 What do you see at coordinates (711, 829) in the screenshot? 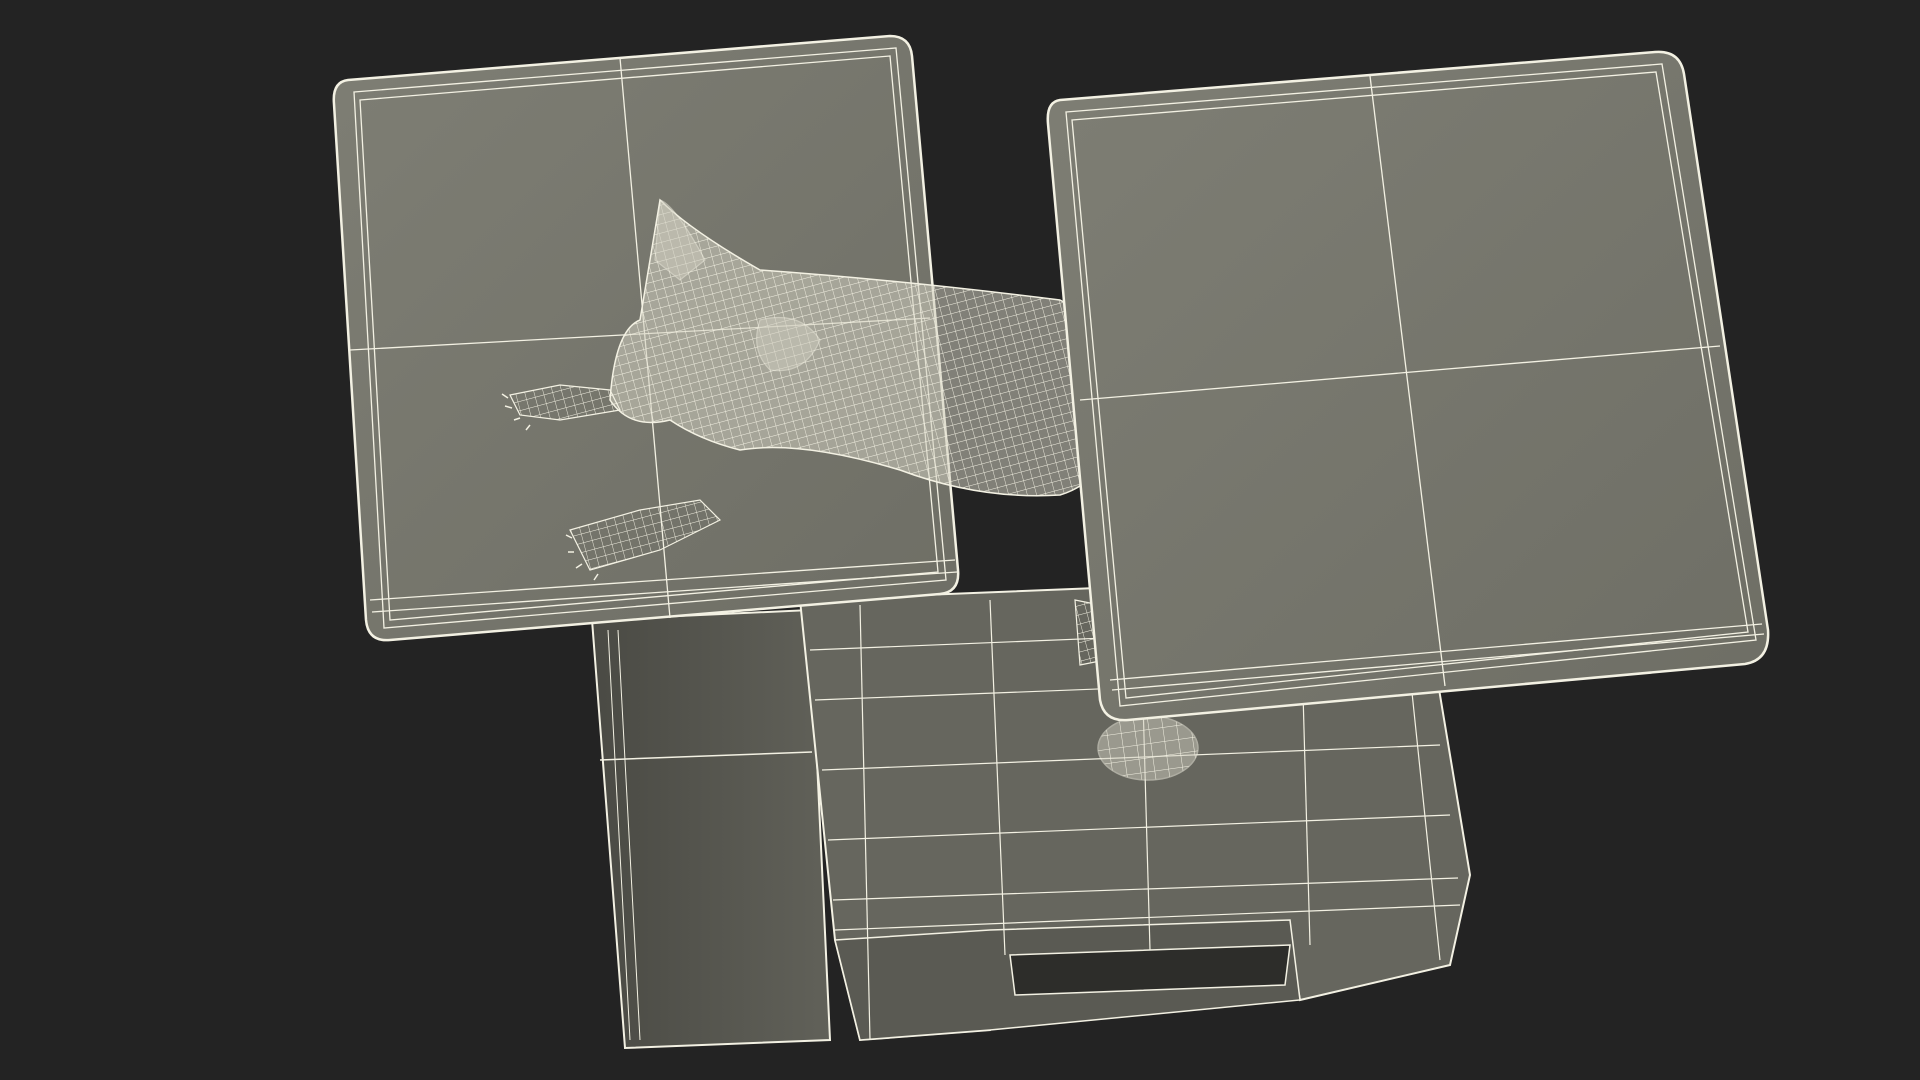
I see `lower-shelf` at bounding box center [711, 829].